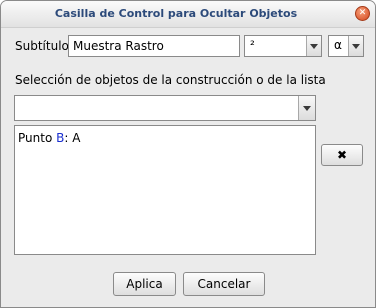 The height and width of the screenshot is (308, 376). What do you see at coordinates (37, 138) in the screenshot?
I see `list-item-type: Punto` at bounding box center [37, 138].